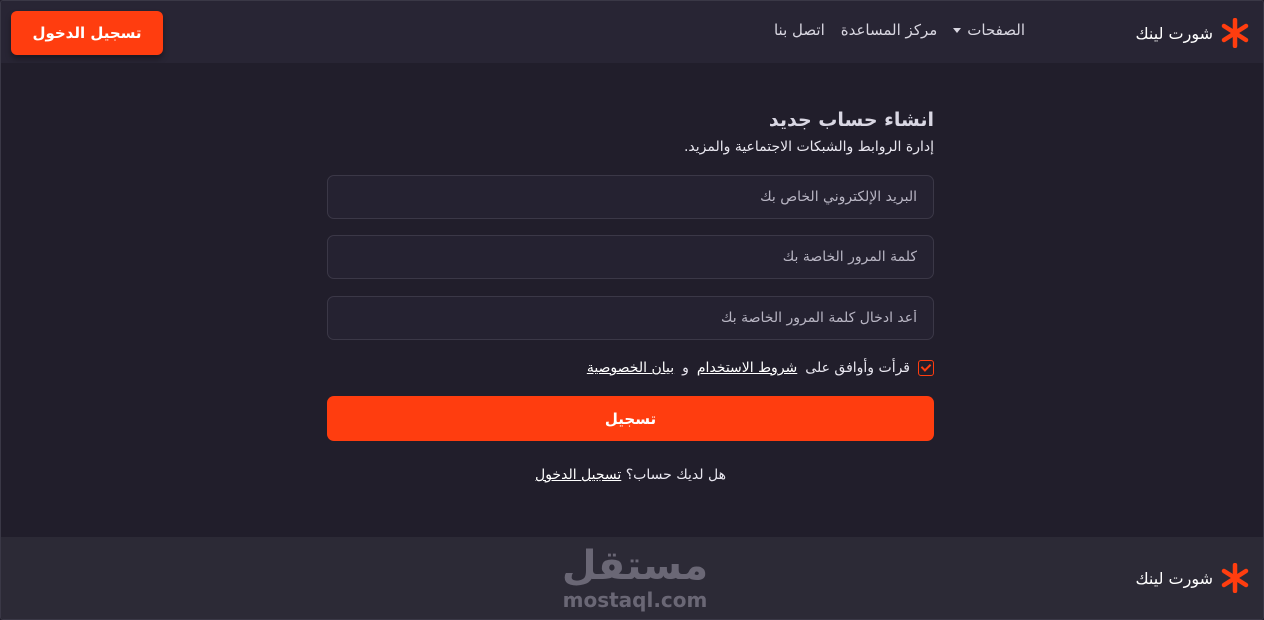  I want to click on terms-and: و, so click(685, 368).